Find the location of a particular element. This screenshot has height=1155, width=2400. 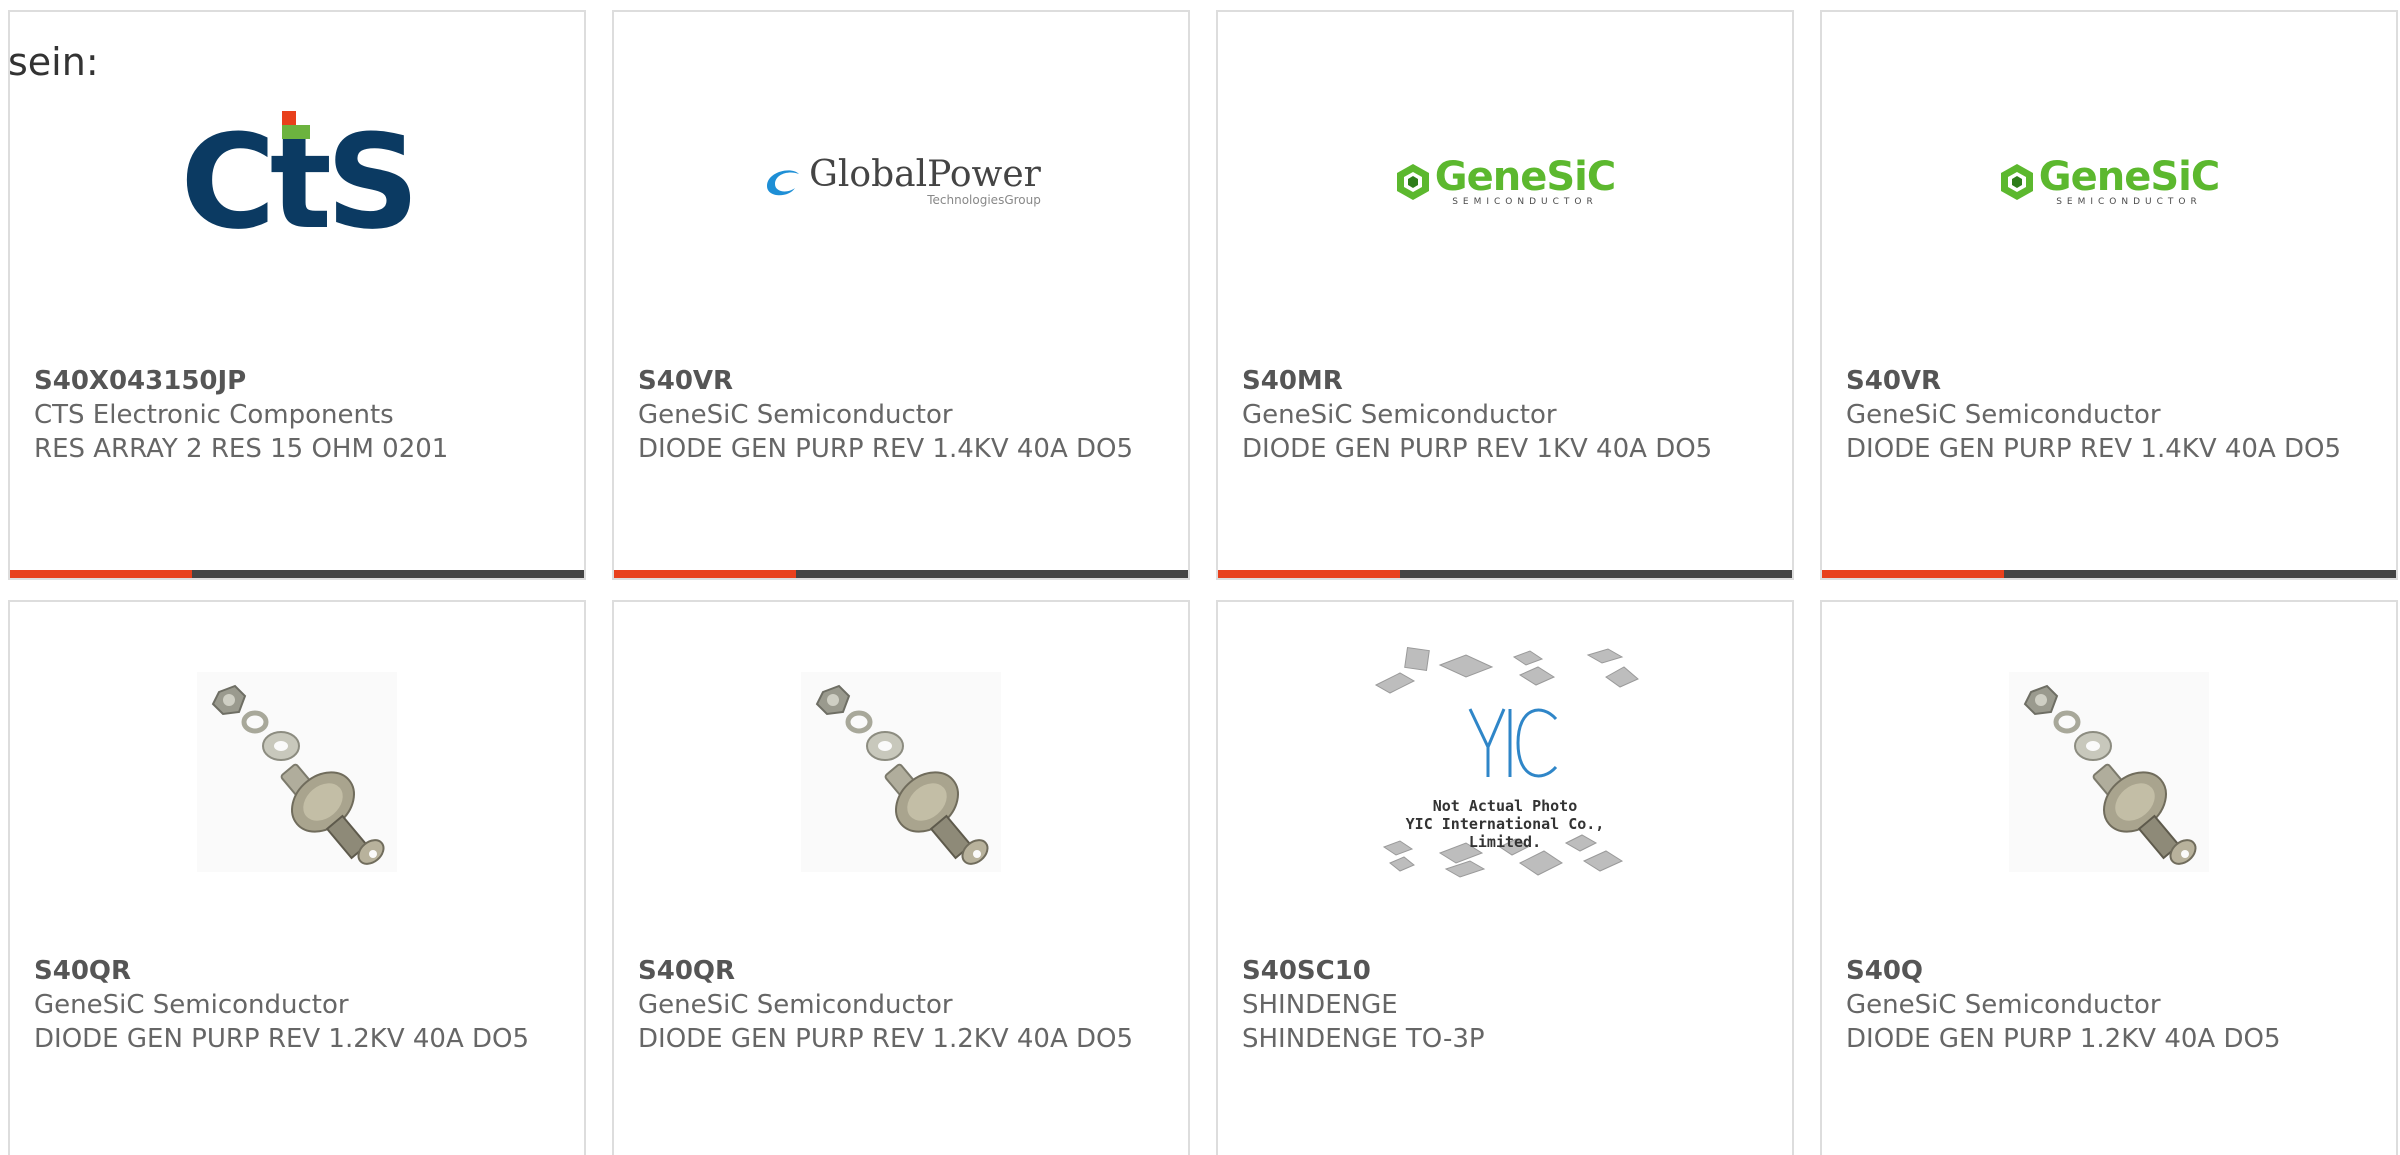

description: SHINDENGE TO-3P is located at coordinates (1363, 1039).